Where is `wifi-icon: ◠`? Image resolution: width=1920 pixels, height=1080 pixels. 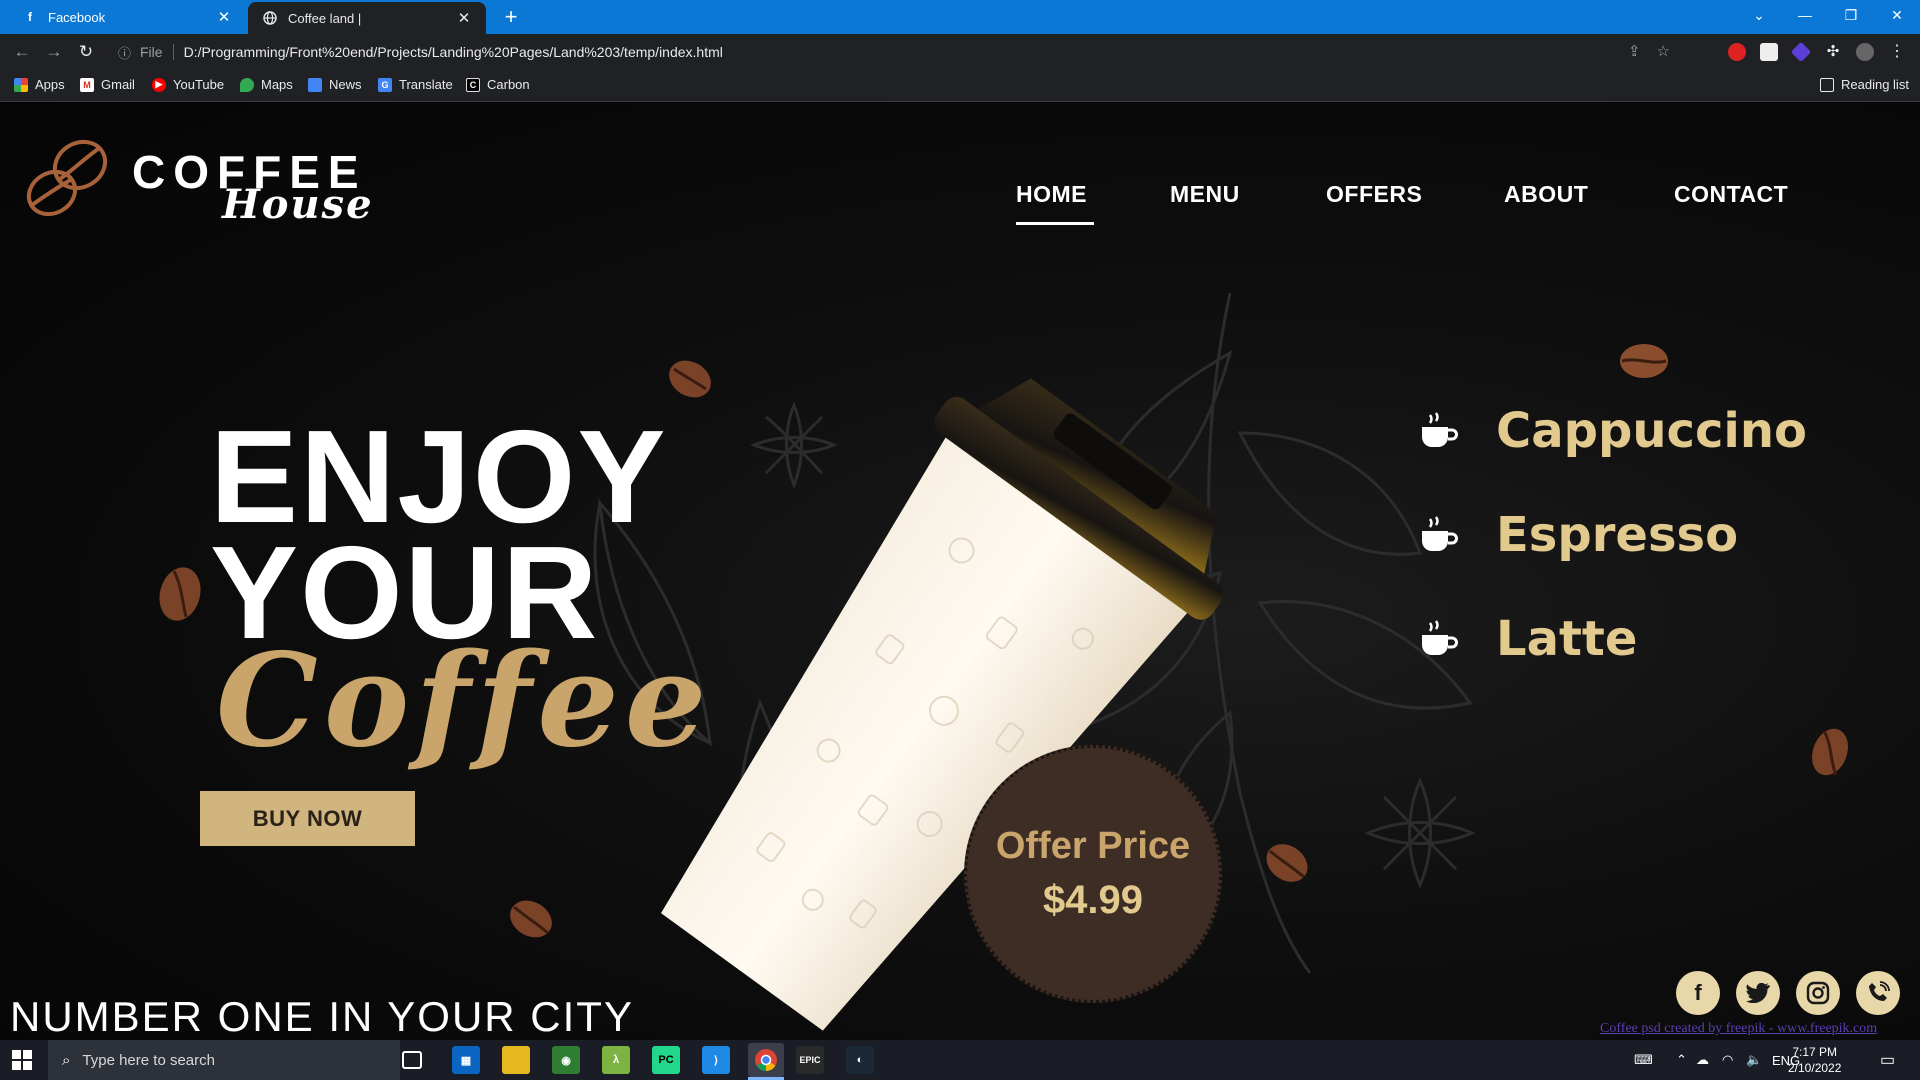
wifi-icon: ◠ is located at coordinates (1727, 1060).